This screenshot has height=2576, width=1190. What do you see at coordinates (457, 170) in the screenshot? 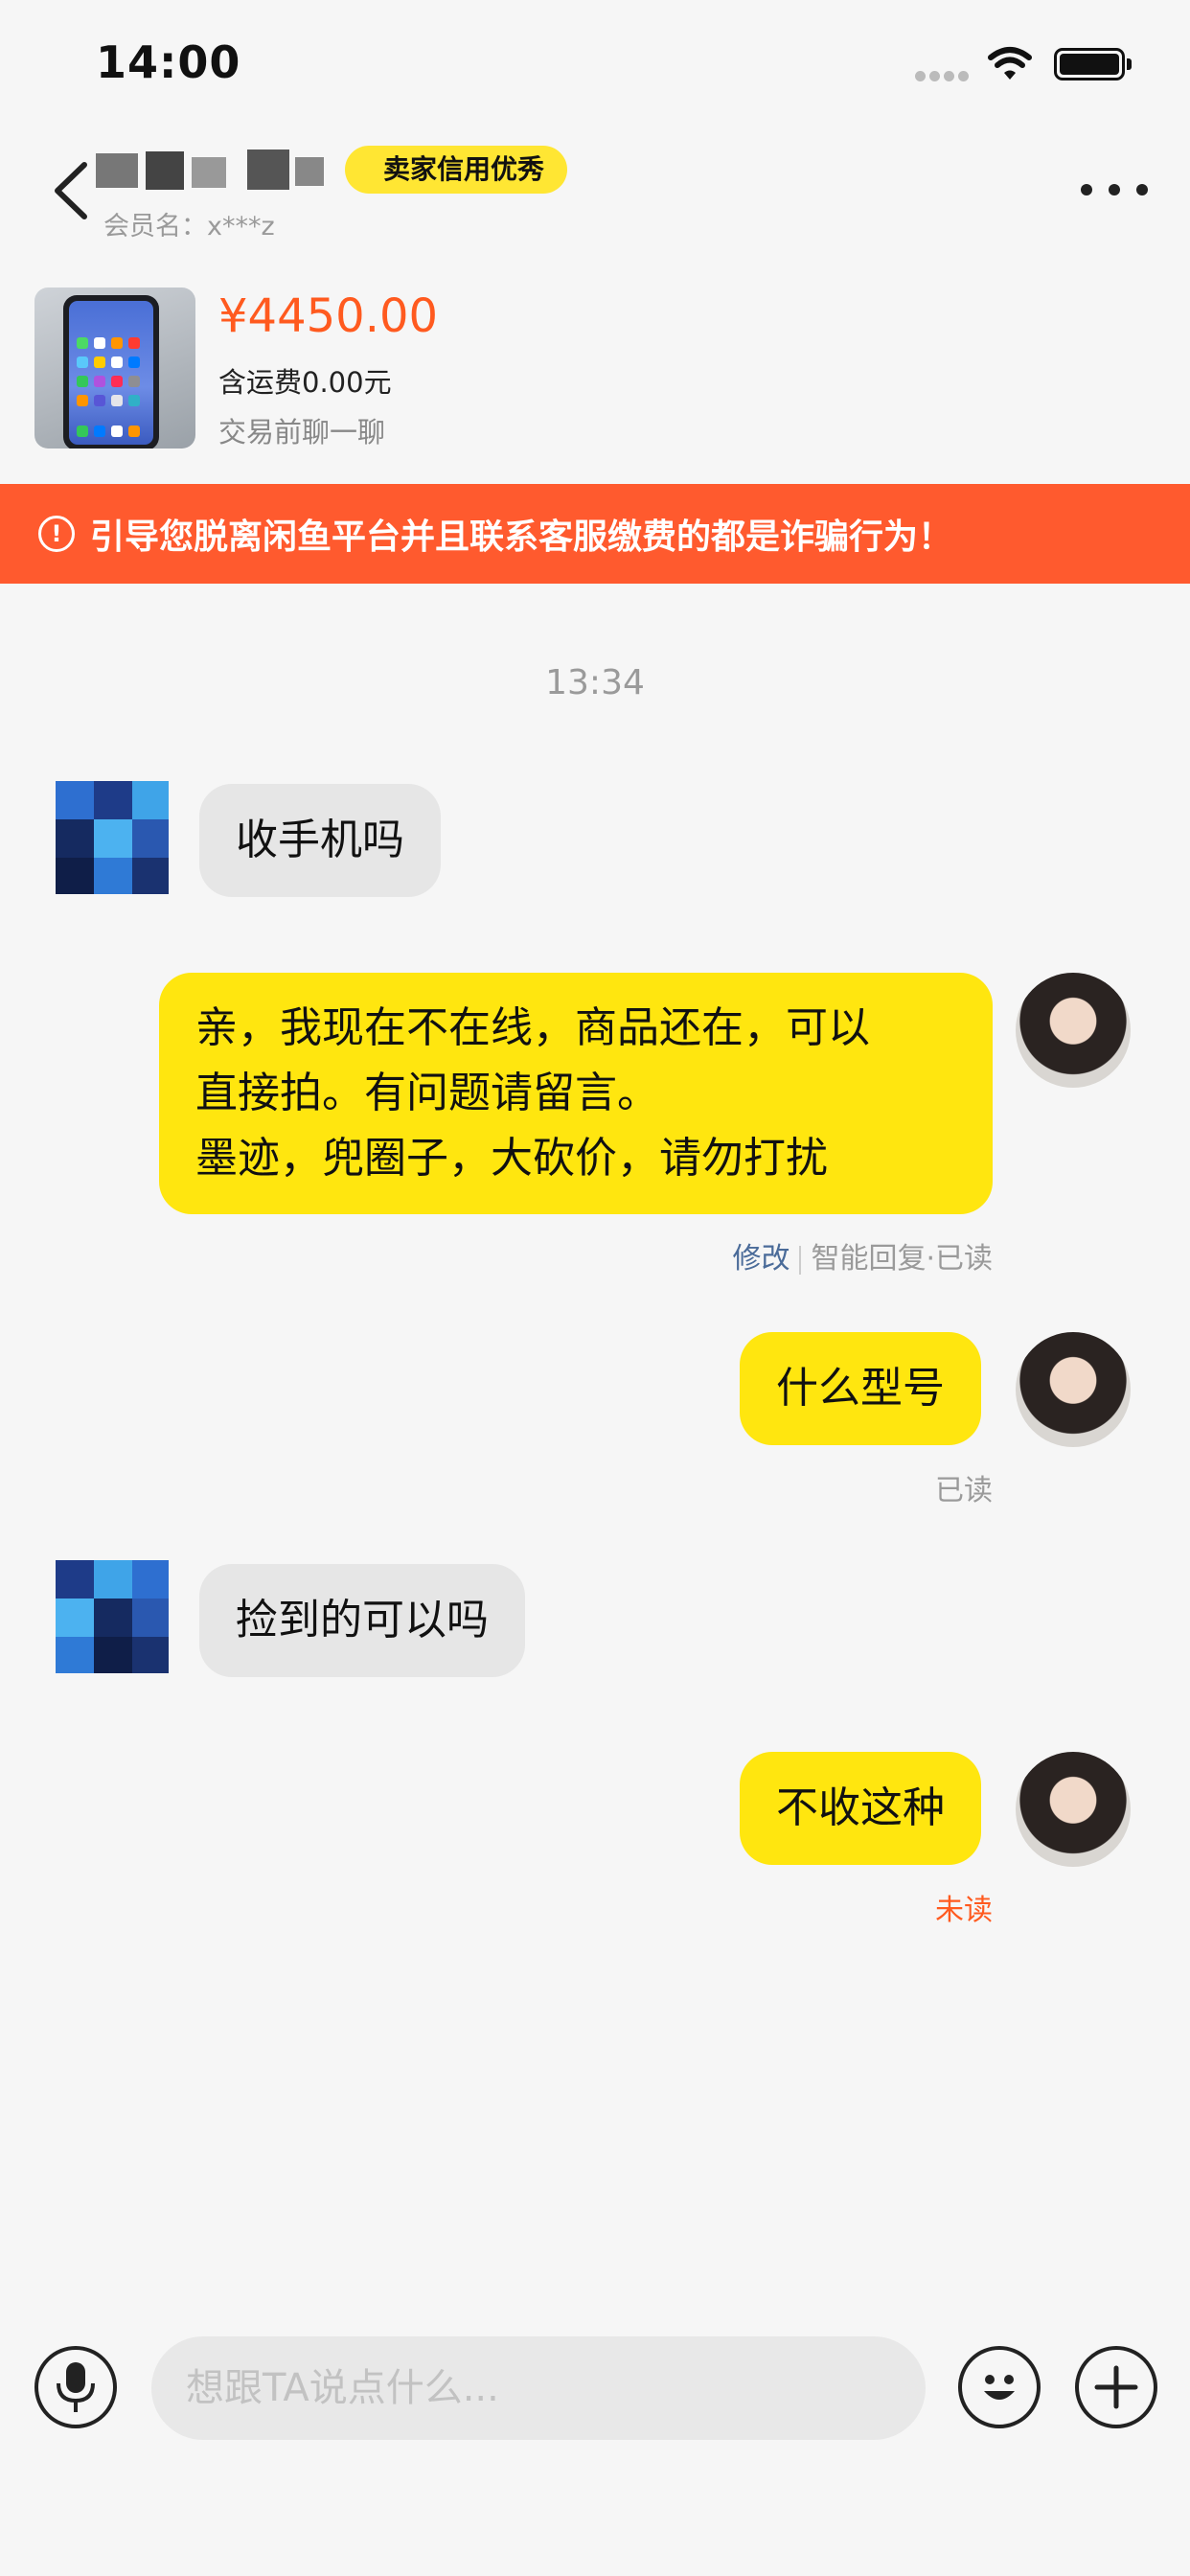
I see `seller-credit-badge: 卖家信用优秀` at bounding box center [457, 170].